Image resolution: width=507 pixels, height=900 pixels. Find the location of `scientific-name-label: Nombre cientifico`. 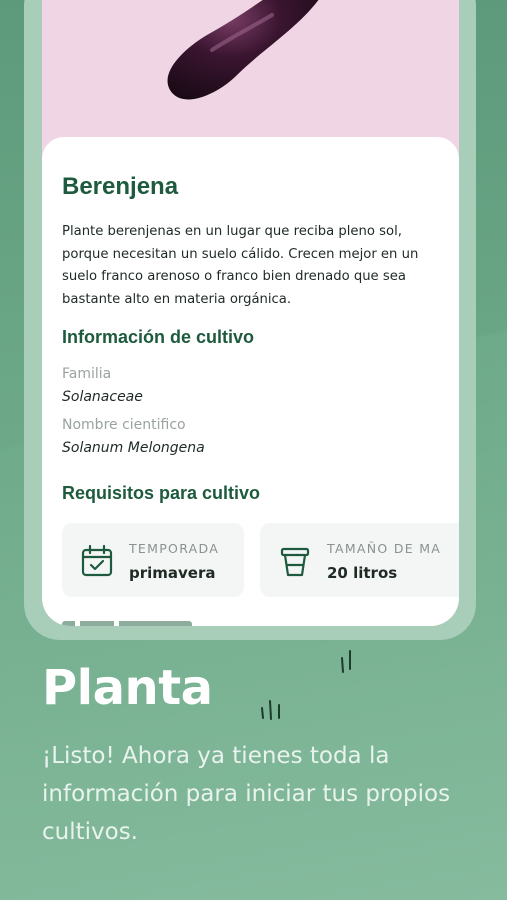

scientific-name-label: Nombre cientifico is located at coordinates (124, 425).